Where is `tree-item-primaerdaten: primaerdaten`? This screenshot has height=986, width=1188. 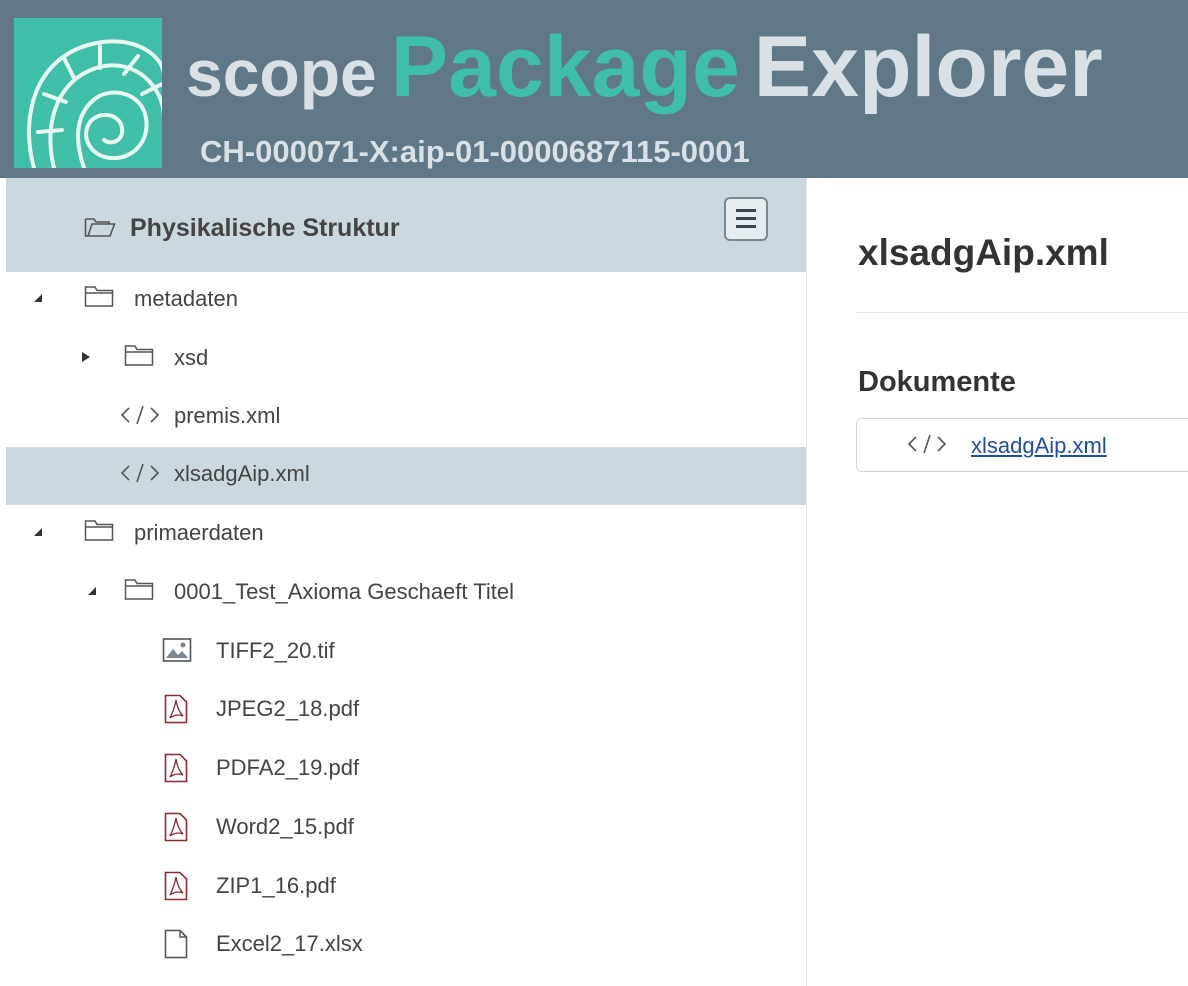 tree-item-primaerdaten: primaerdaten is located at coordinates (406, 535).